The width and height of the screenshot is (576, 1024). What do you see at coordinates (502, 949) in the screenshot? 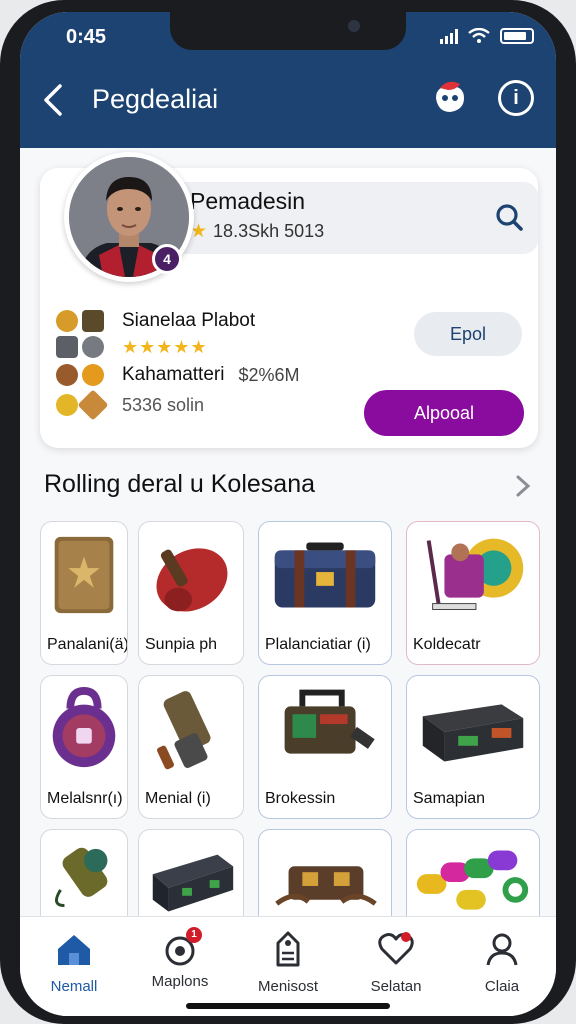
I see `profile-icon` at bounding box center [502, 949].